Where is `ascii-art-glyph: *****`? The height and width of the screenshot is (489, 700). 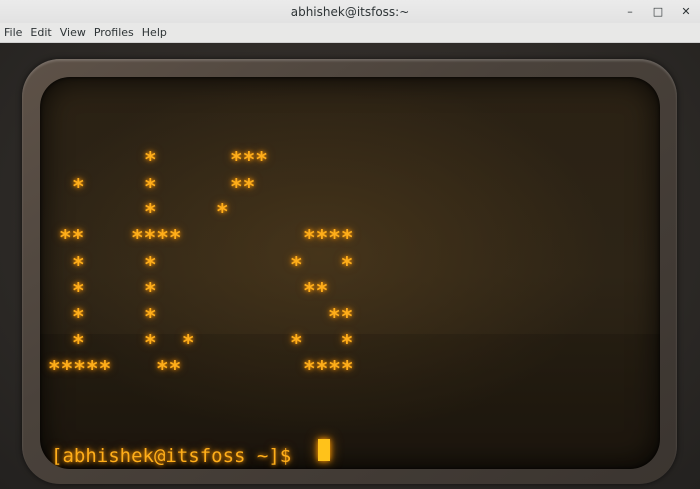 ascii-art-glyph: ***** is located at coordinates (80, 369).